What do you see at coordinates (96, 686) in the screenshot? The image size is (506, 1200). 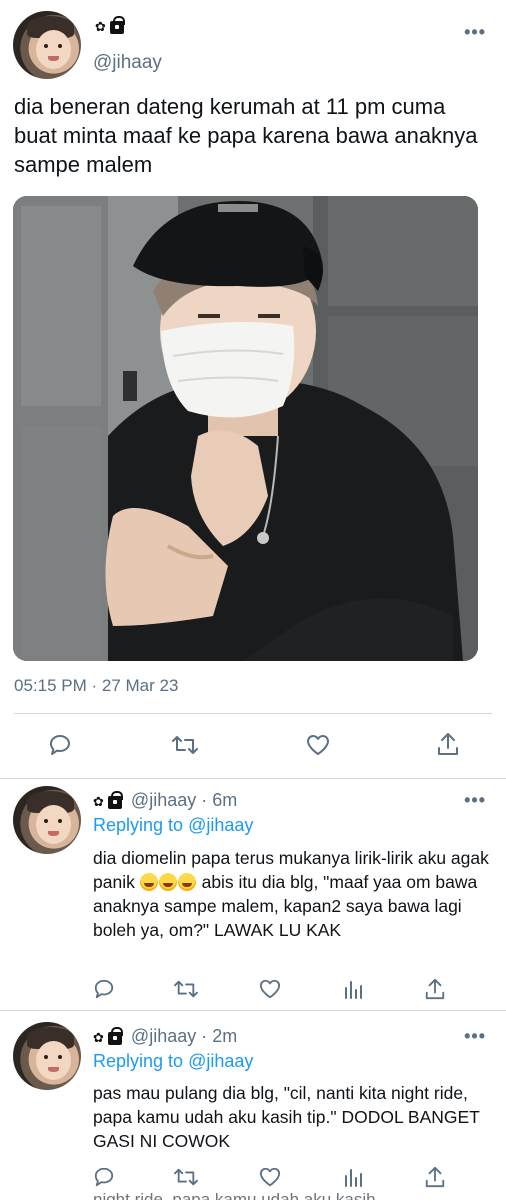 I see `tweet-timestamp: 05:15 PM · 27 Mar 23` at bounding box center [96, 686].